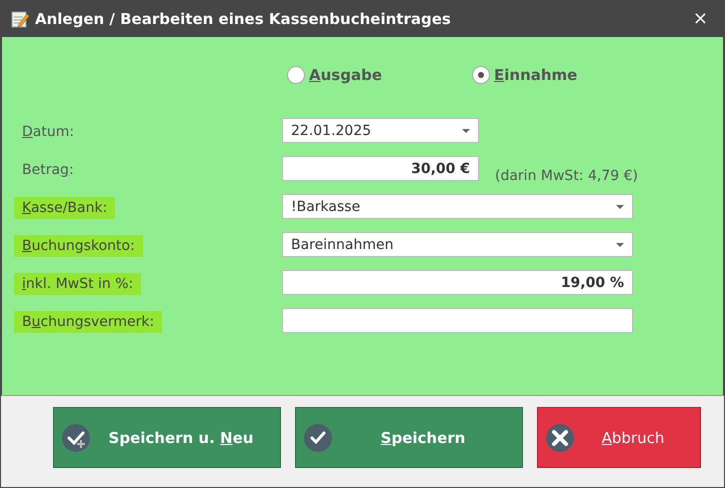  I want to click on field-label: Buchungsvermerk:, so click(88, 322).